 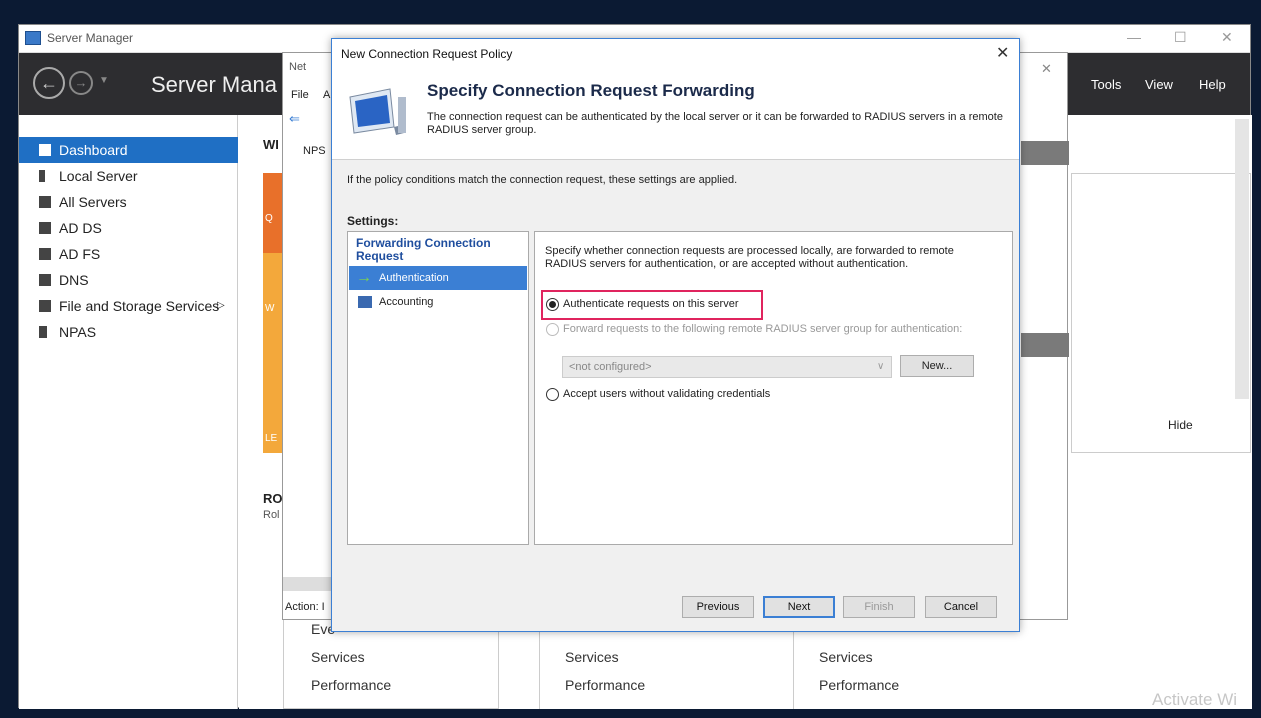 What do you see at coordinates (90, 38) in the screenshot?
I see `window-title: Server Manager` at bounding box center [90, 38].